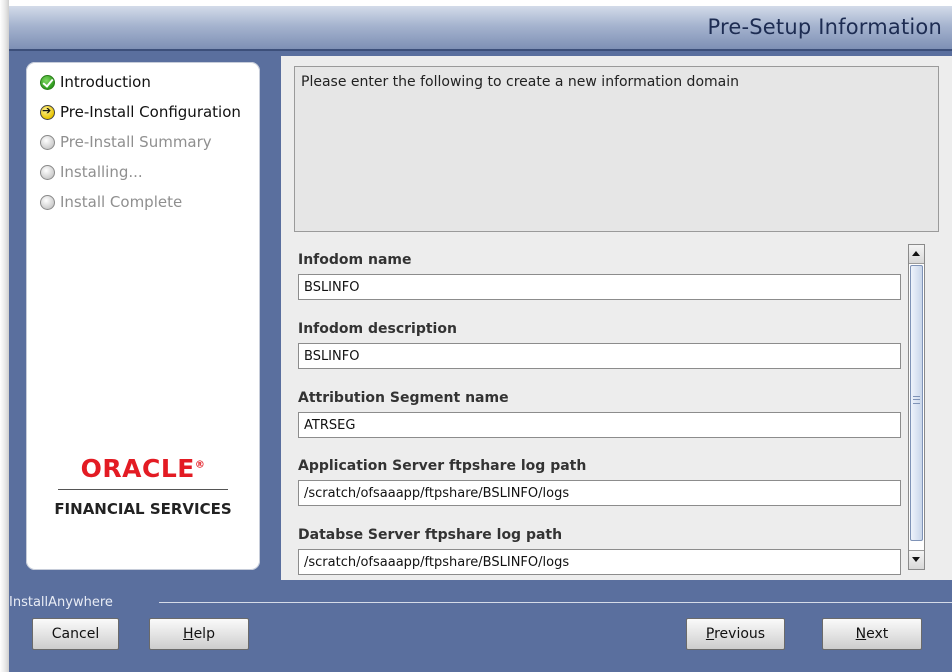 This screenshot has height=672, width=952. I want to click on scroll-up-arrow-icon, so click(916, 254).